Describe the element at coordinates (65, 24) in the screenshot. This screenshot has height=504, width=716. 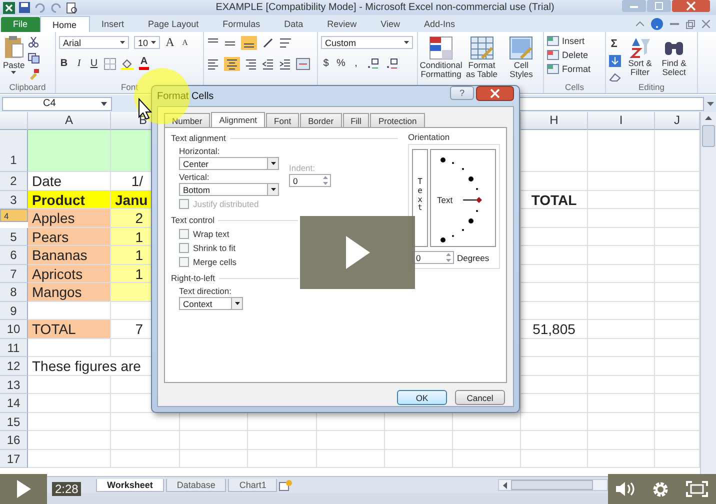
I see `ribbon-tab: Home` at that location.